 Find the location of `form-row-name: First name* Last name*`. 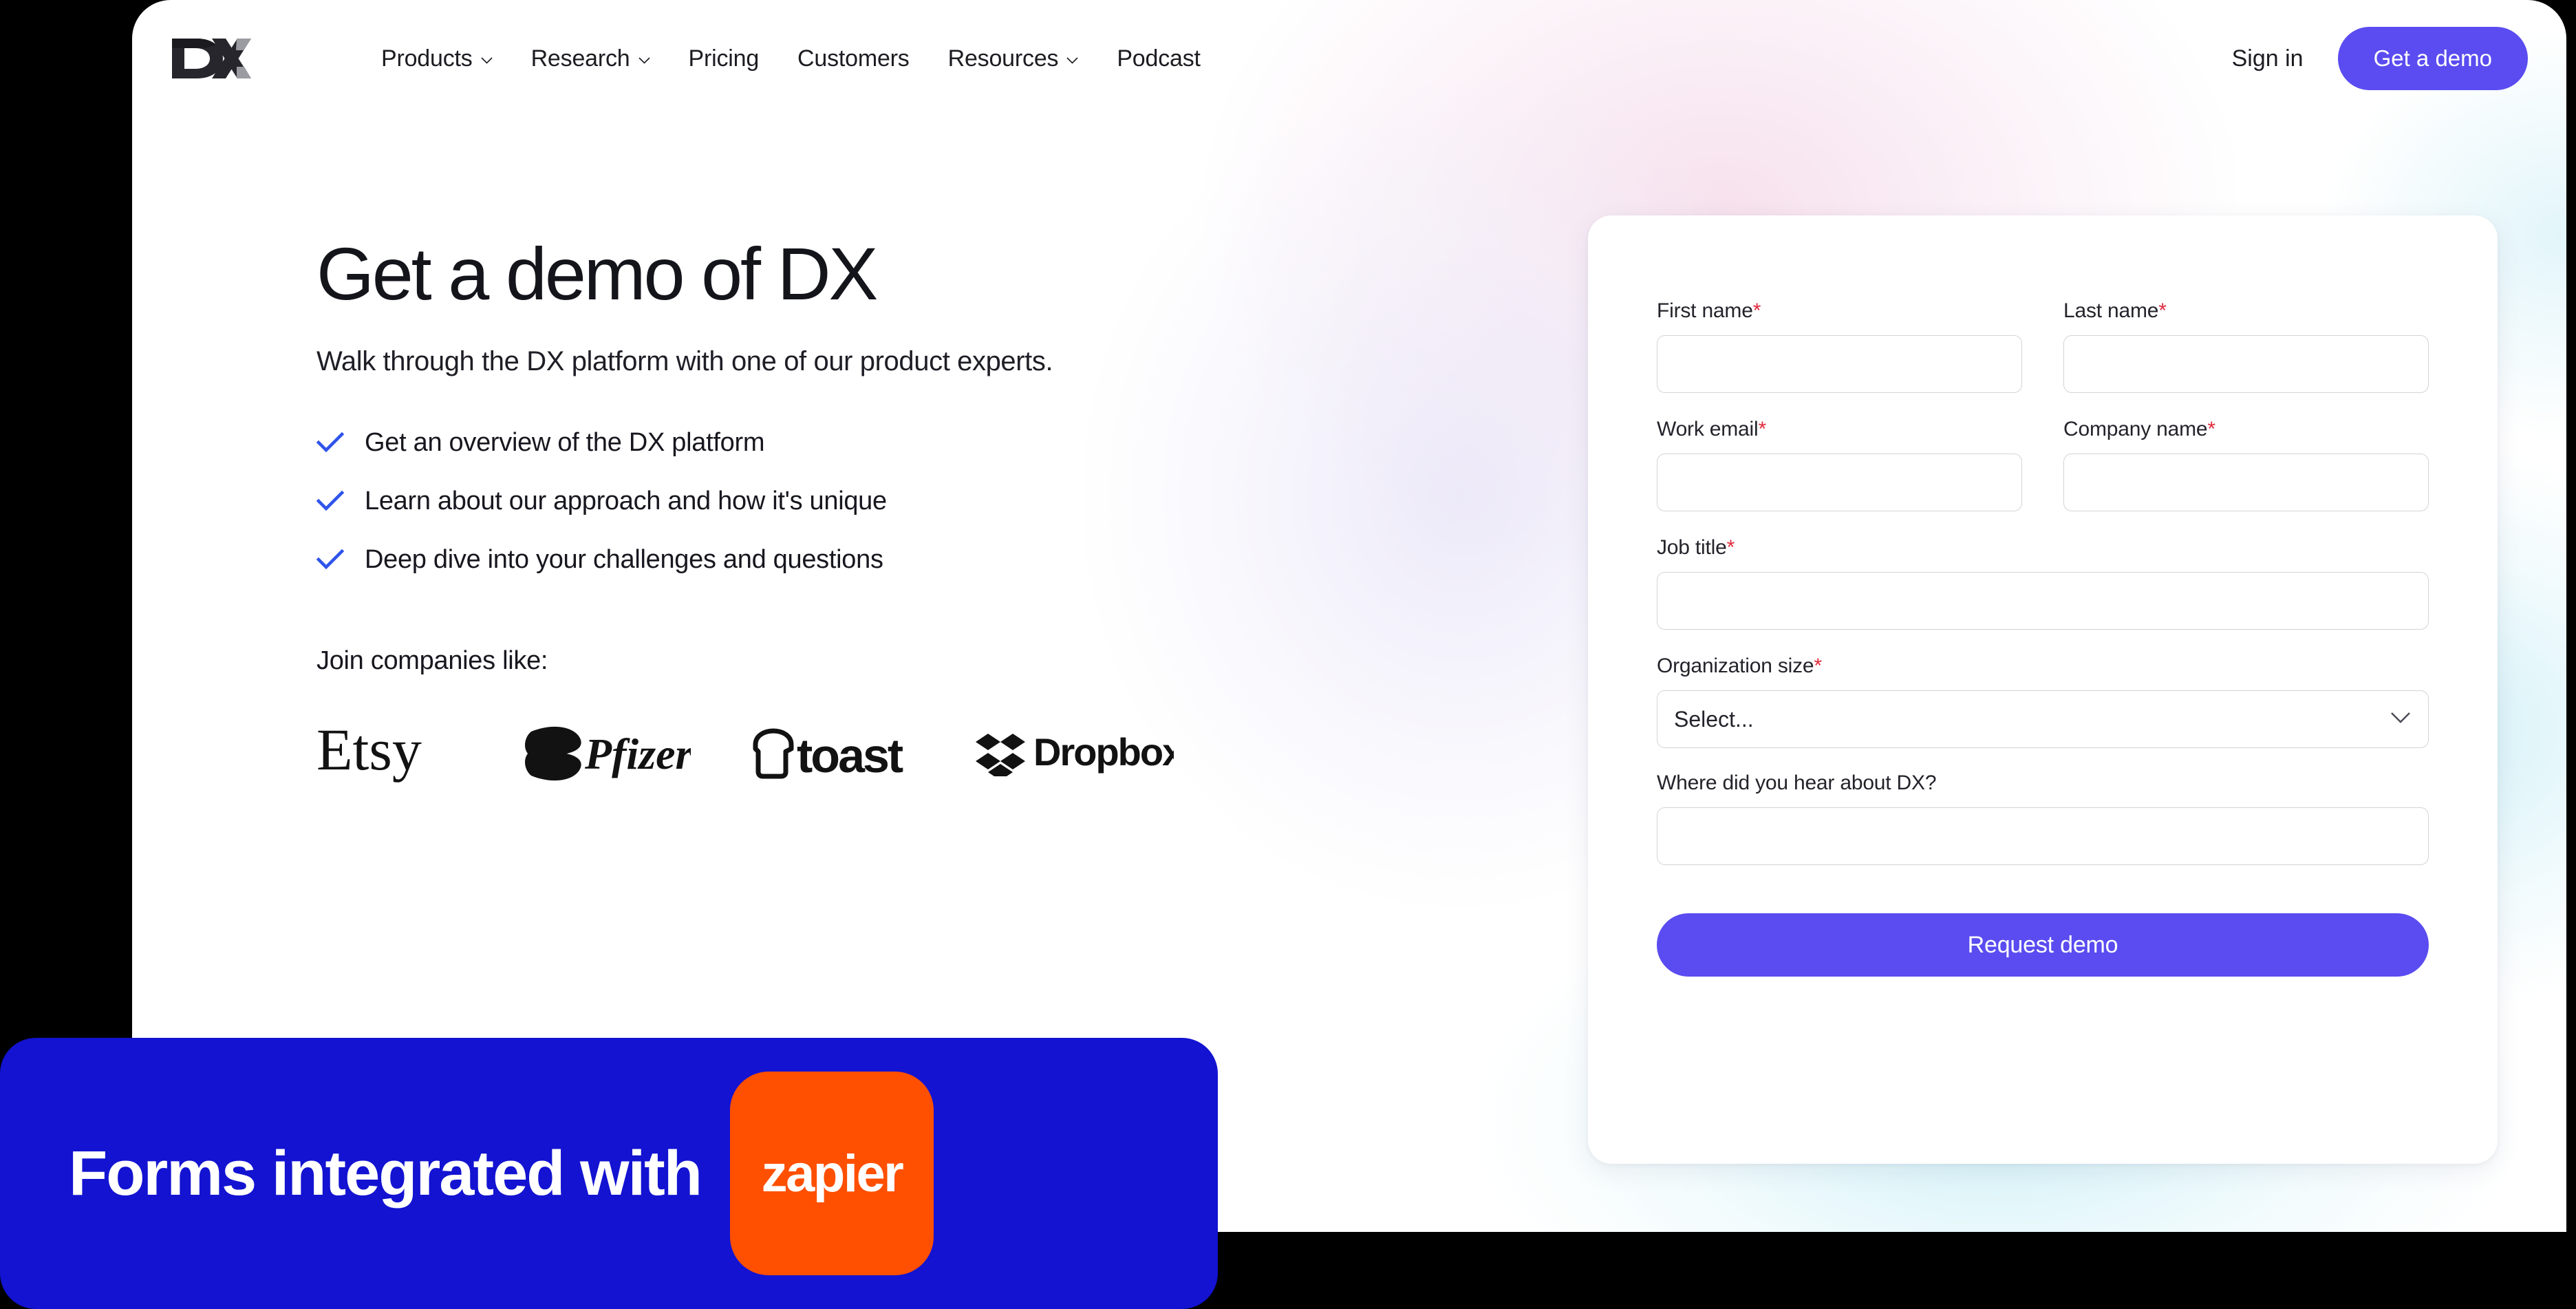

form-row-name: First name* Last name* is located at coordinates (2043, 346).